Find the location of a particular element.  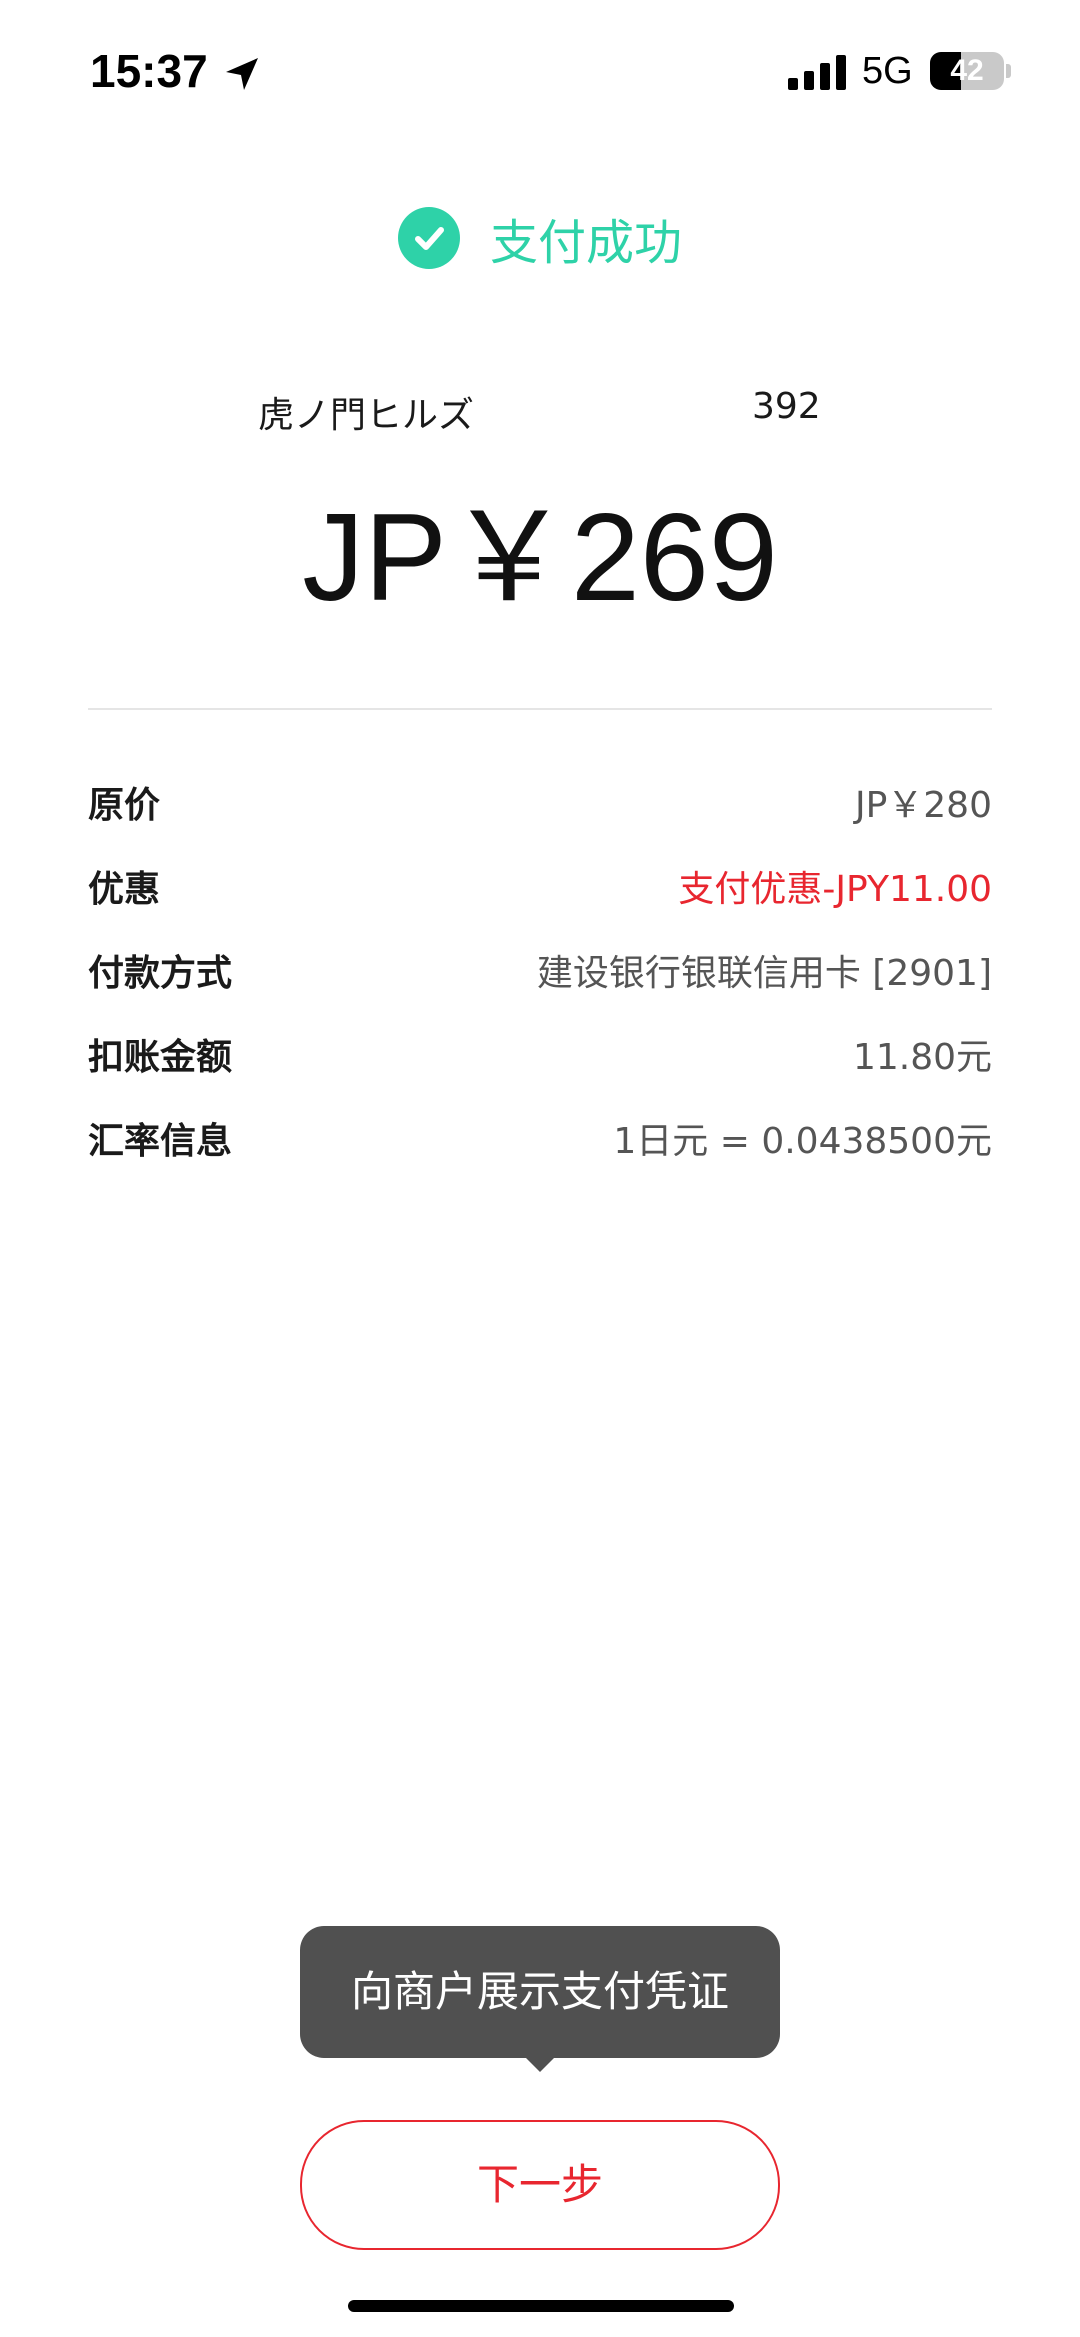

next-step-button: 下一步 is located at coordinates (540, 2185).